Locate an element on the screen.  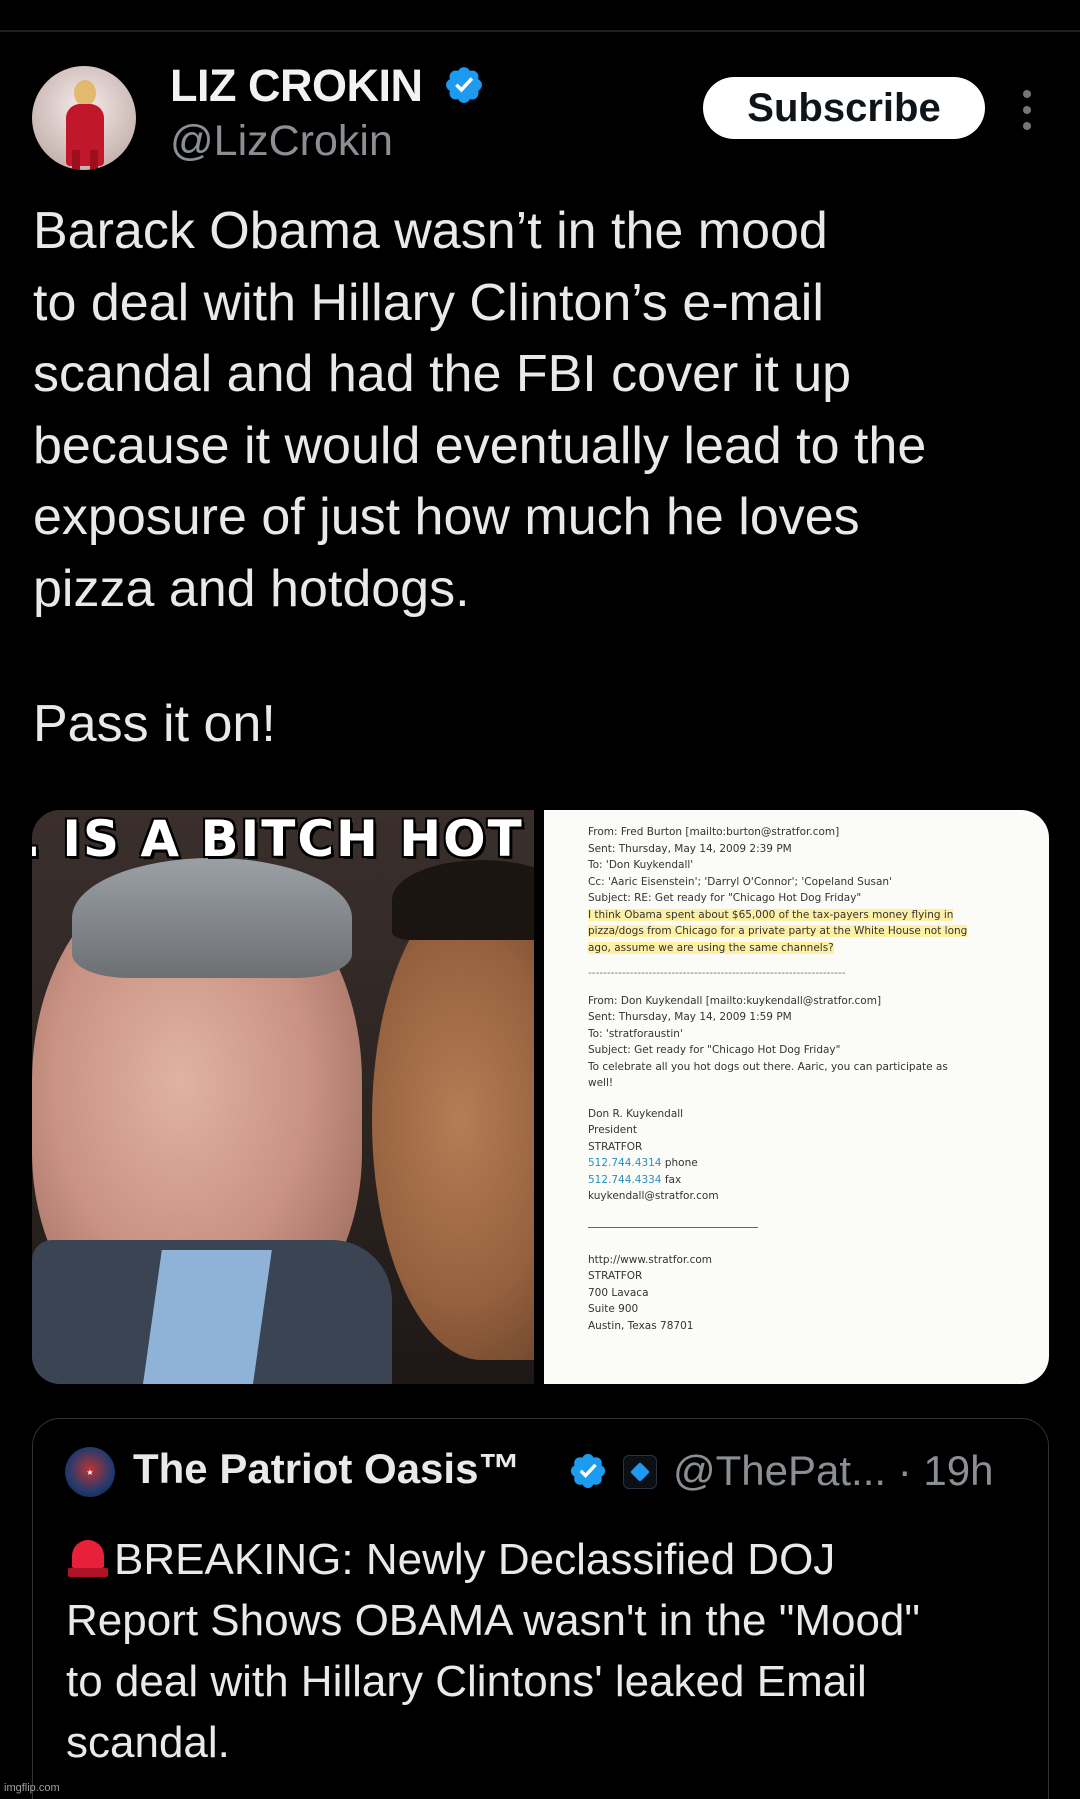
quoted-text-line: Report Shows OBAMA wasn't in the "Mood" is located at coordinates (493, 1620).